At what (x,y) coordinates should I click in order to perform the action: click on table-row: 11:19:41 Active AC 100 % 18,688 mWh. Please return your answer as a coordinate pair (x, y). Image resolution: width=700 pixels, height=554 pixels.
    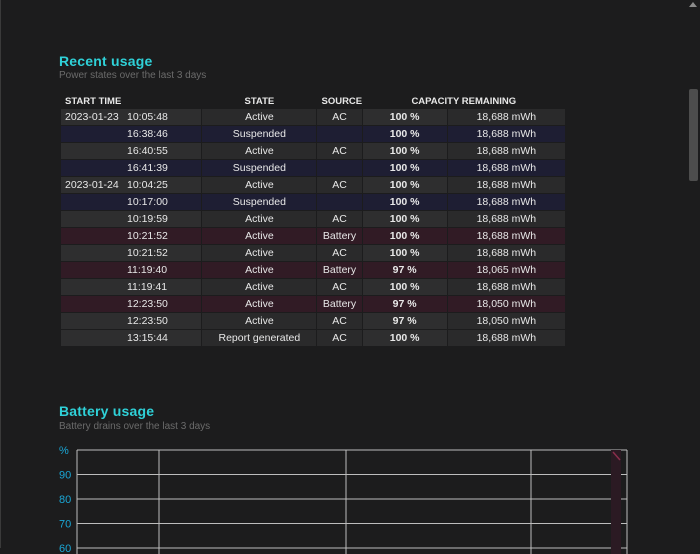
    Looking at the image, I should click on (313, 287).